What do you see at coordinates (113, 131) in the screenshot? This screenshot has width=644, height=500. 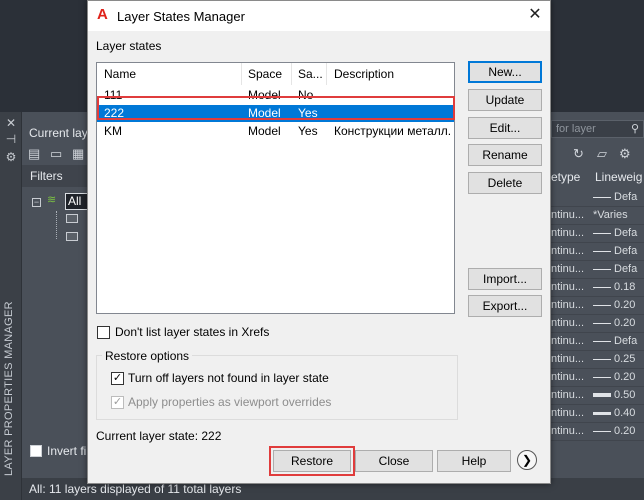 I see `state-name: KM` at bounding box center [113, 131].